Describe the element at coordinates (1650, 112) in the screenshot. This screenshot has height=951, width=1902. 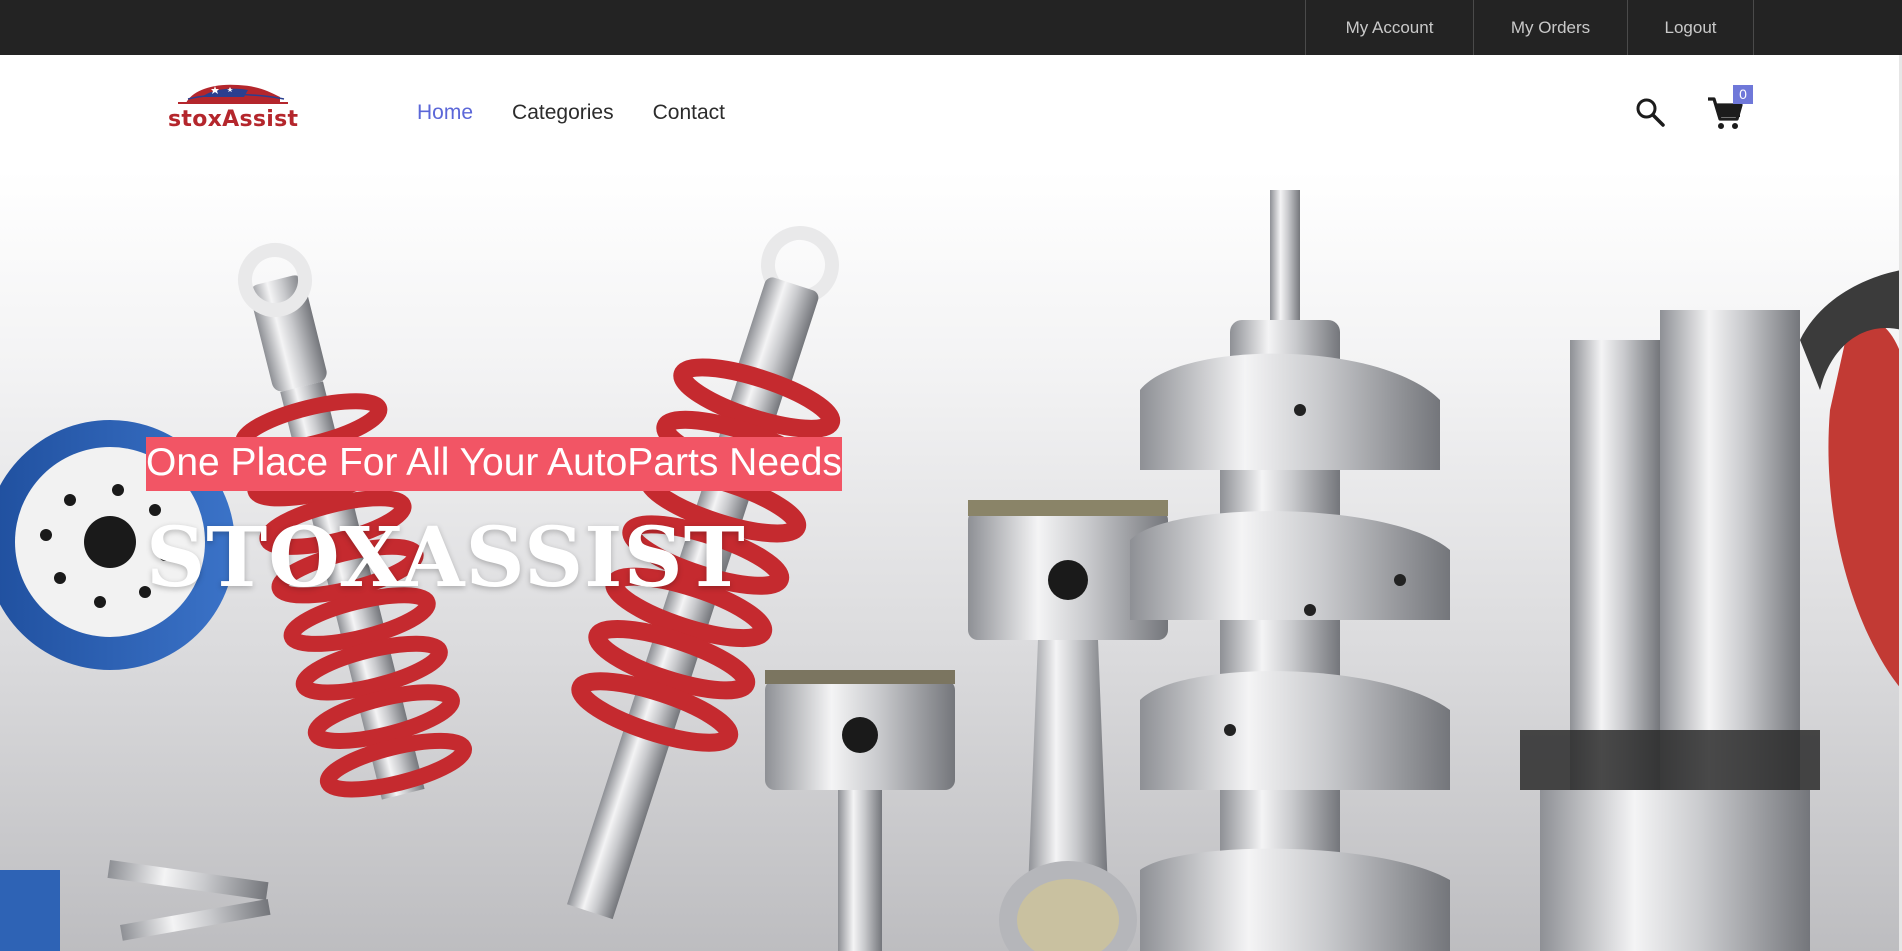
I see `search-icon` at that location.